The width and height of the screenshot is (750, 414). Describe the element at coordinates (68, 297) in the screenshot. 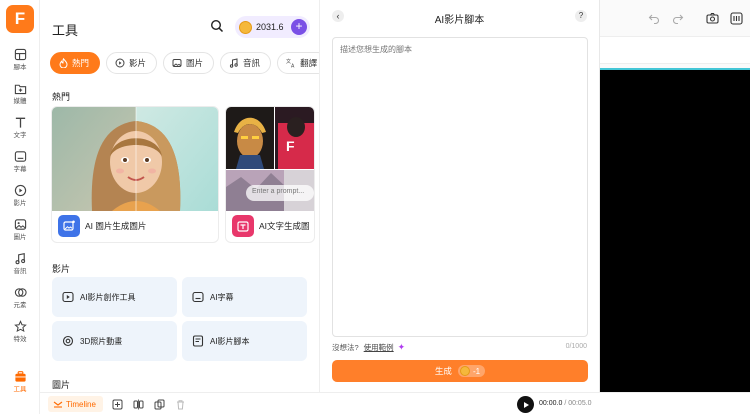

I see `video-create-icon` at that location.